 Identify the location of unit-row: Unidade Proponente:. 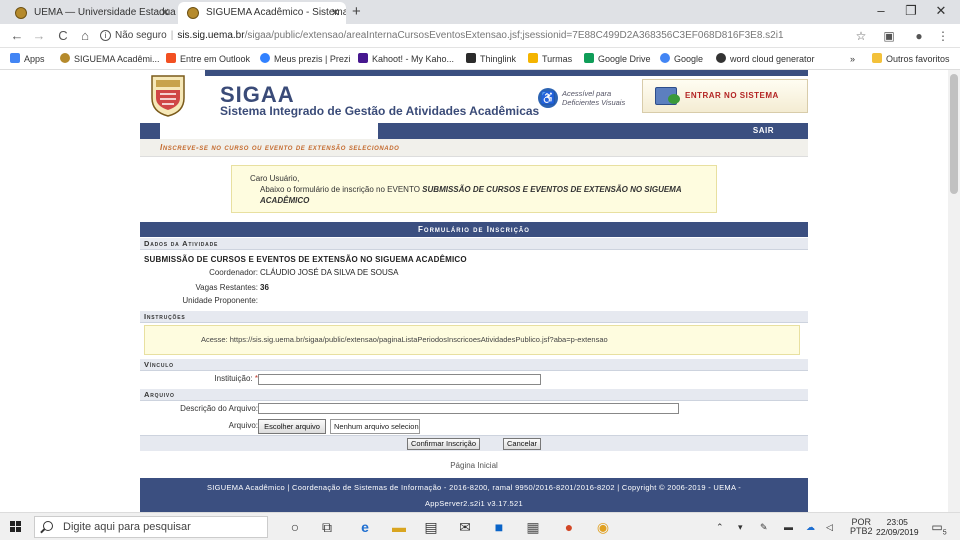
(474, 301).